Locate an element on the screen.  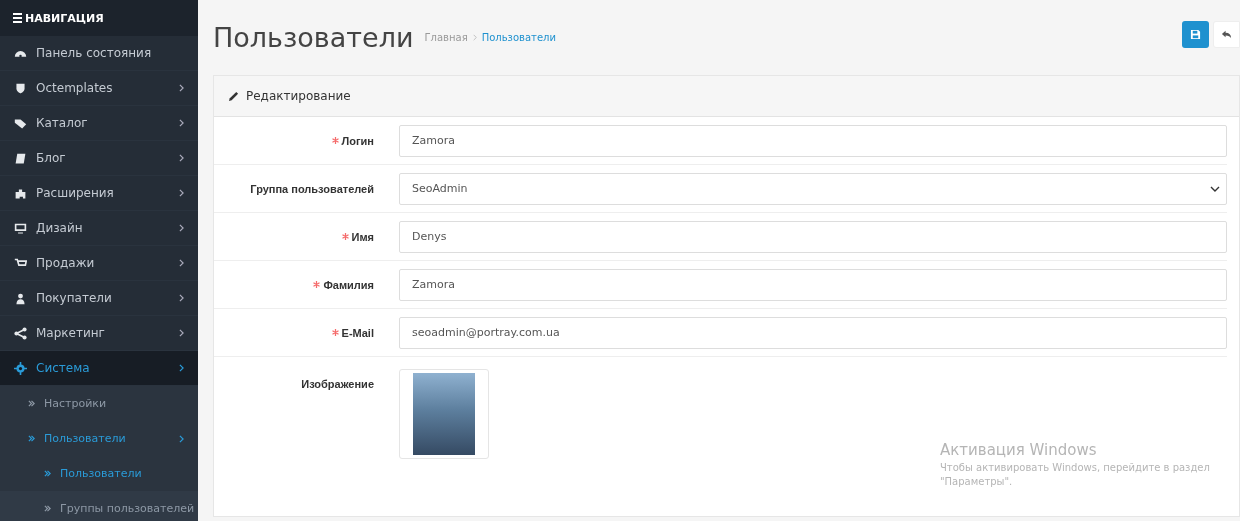
puzzle-icon is located at coordinates (20, 193).